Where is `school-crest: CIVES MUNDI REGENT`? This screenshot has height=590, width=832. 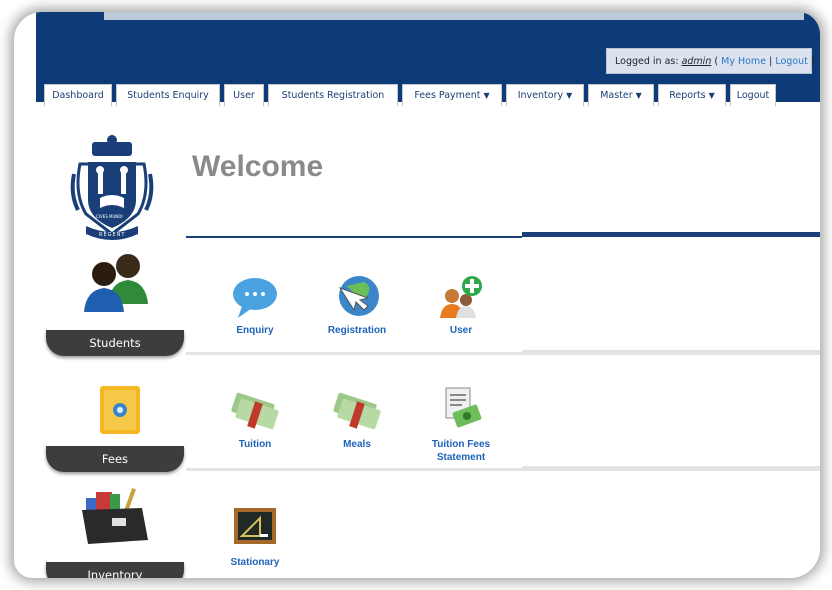 school-crest: CIVES MUNDI REGENT is located at coordinates (112, 192).